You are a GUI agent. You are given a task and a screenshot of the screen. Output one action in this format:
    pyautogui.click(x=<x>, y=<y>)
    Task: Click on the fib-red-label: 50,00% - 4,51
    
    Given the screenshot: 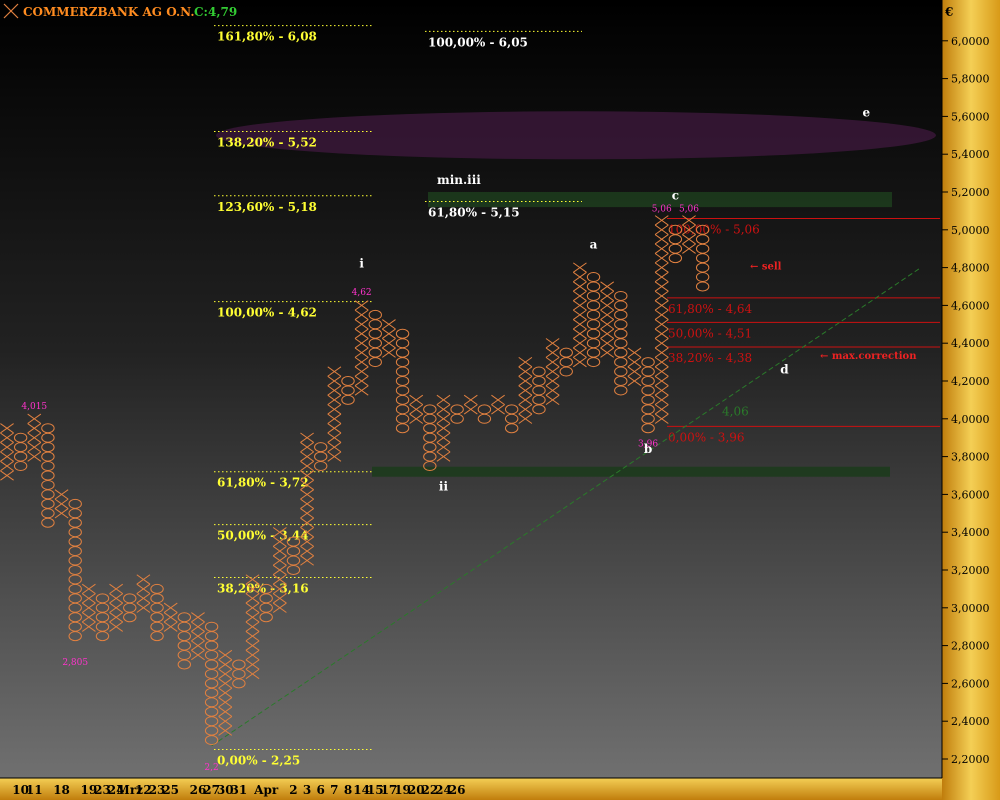 What is the action you would take?
    pyautogui.click(x=710, y=333)
    